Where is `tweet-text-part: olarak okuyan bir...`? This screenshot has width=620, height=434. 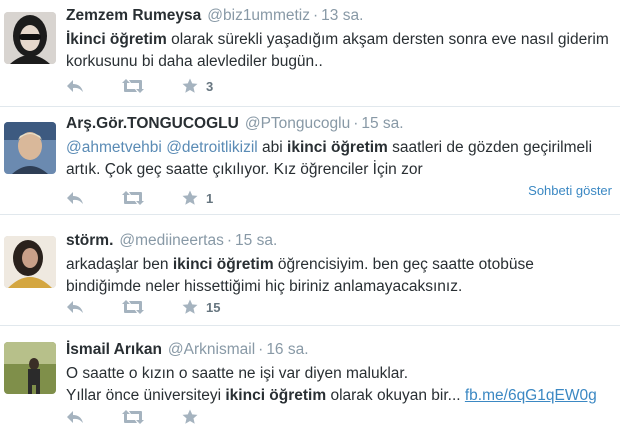 tweet-text-part: olarak okuyan bir... is located at coordinates (395, 395).